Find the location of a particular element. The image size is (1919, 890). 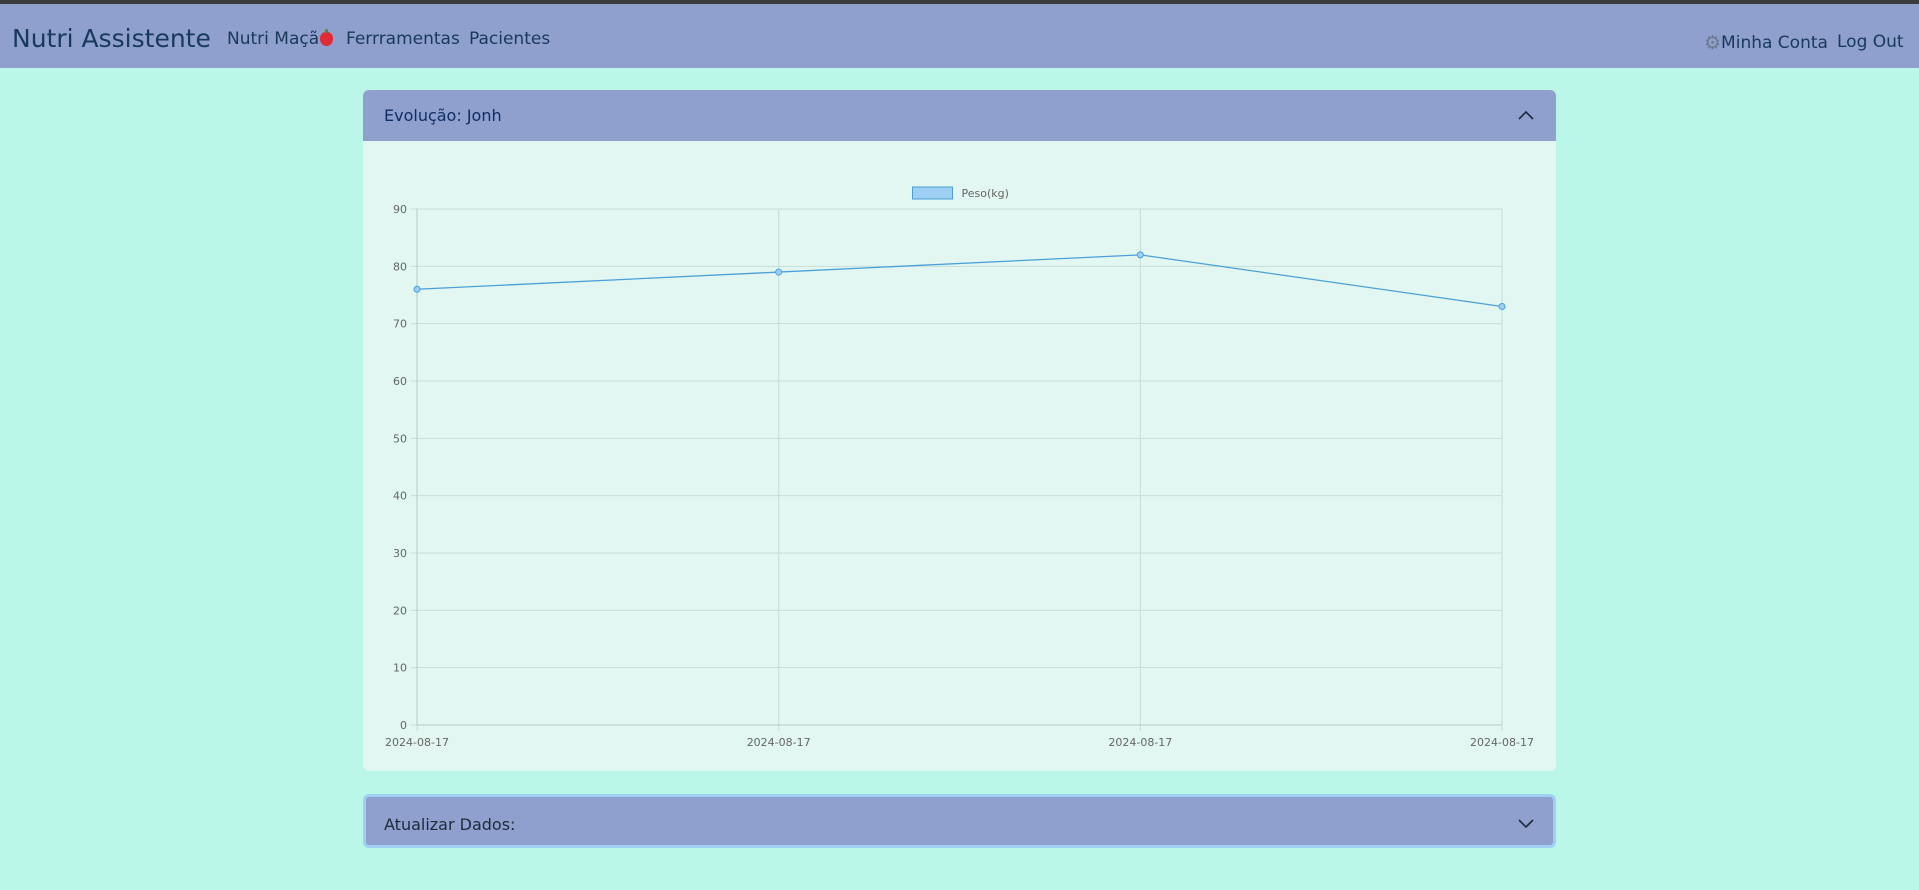

y-tick-label: 70 is located at coordinates (400, 324).